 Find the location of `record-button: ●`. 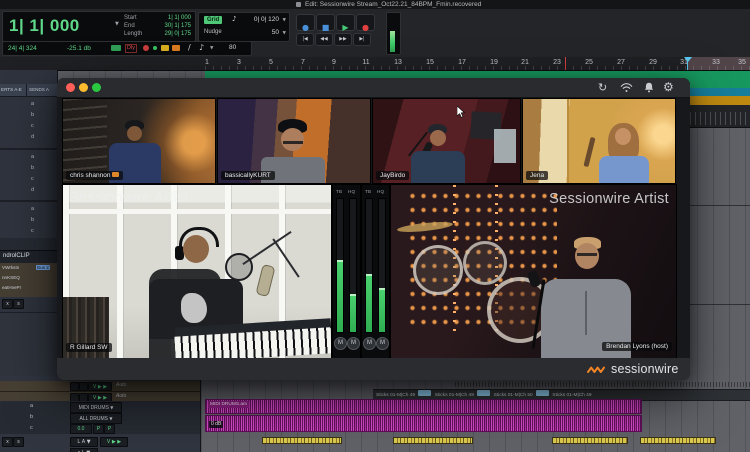

record-button: ● is located at coordinates (365, 23).